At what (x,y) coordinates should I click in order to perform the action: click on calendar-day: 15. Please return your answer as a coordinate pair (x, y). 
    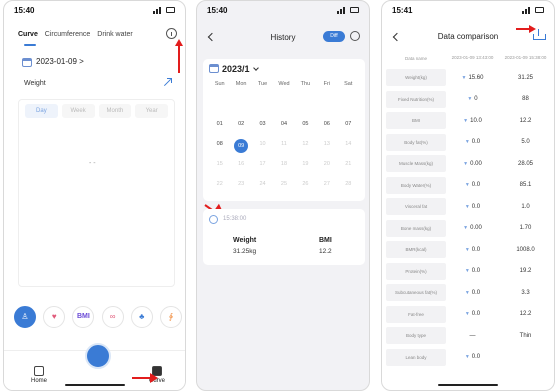
    Looking at the image, I should click on (219, 164).